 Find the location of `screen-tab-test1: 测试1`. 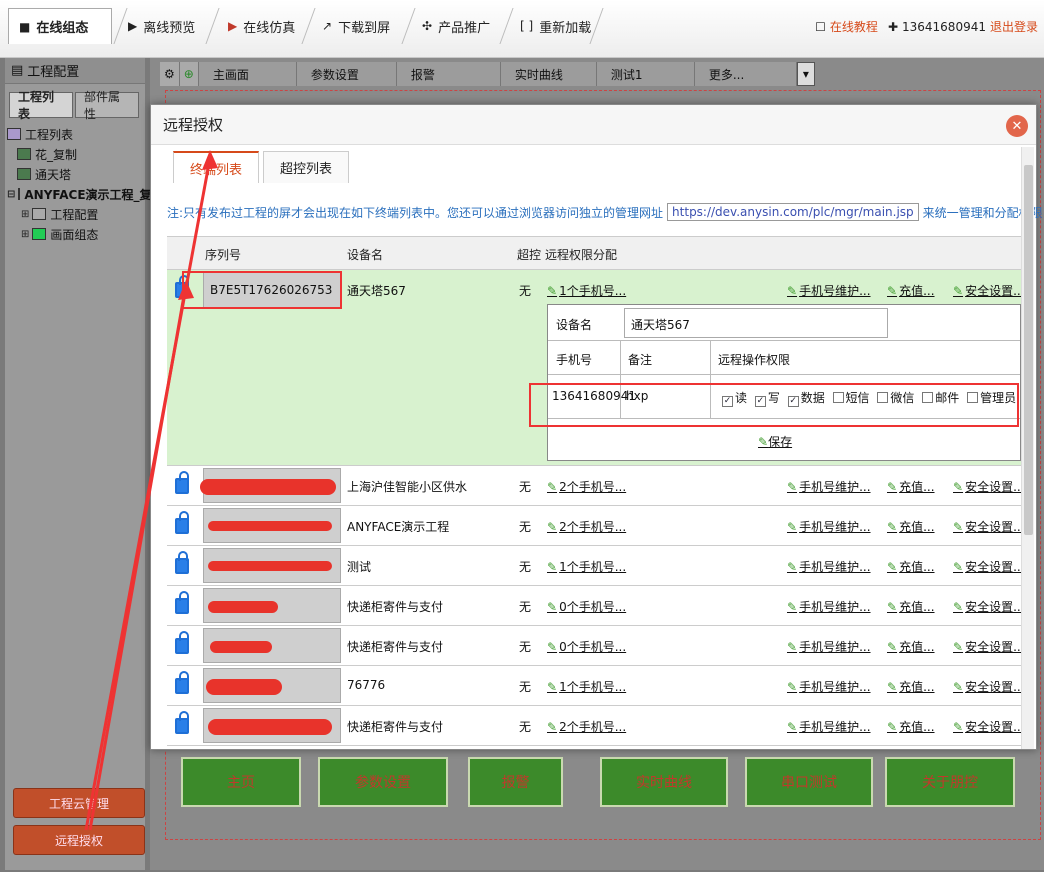

screen-tab-test1: 测试1 is located at coordinates (645, 74).